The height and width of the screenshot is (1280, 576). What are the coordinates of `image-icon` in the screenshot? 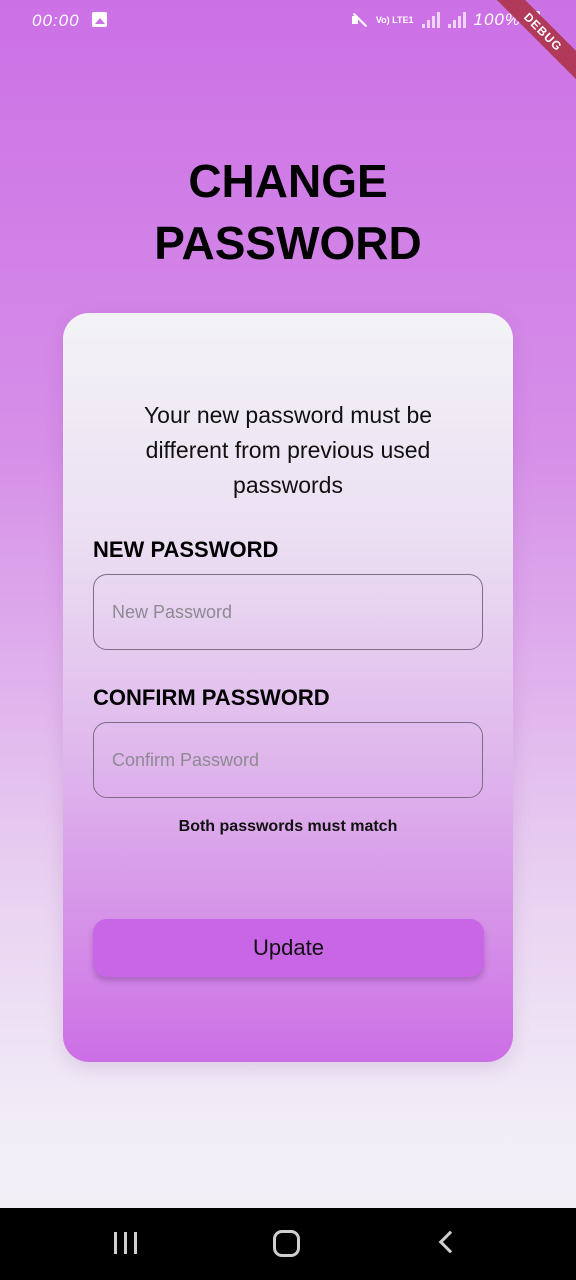 It's located at (99, 19).